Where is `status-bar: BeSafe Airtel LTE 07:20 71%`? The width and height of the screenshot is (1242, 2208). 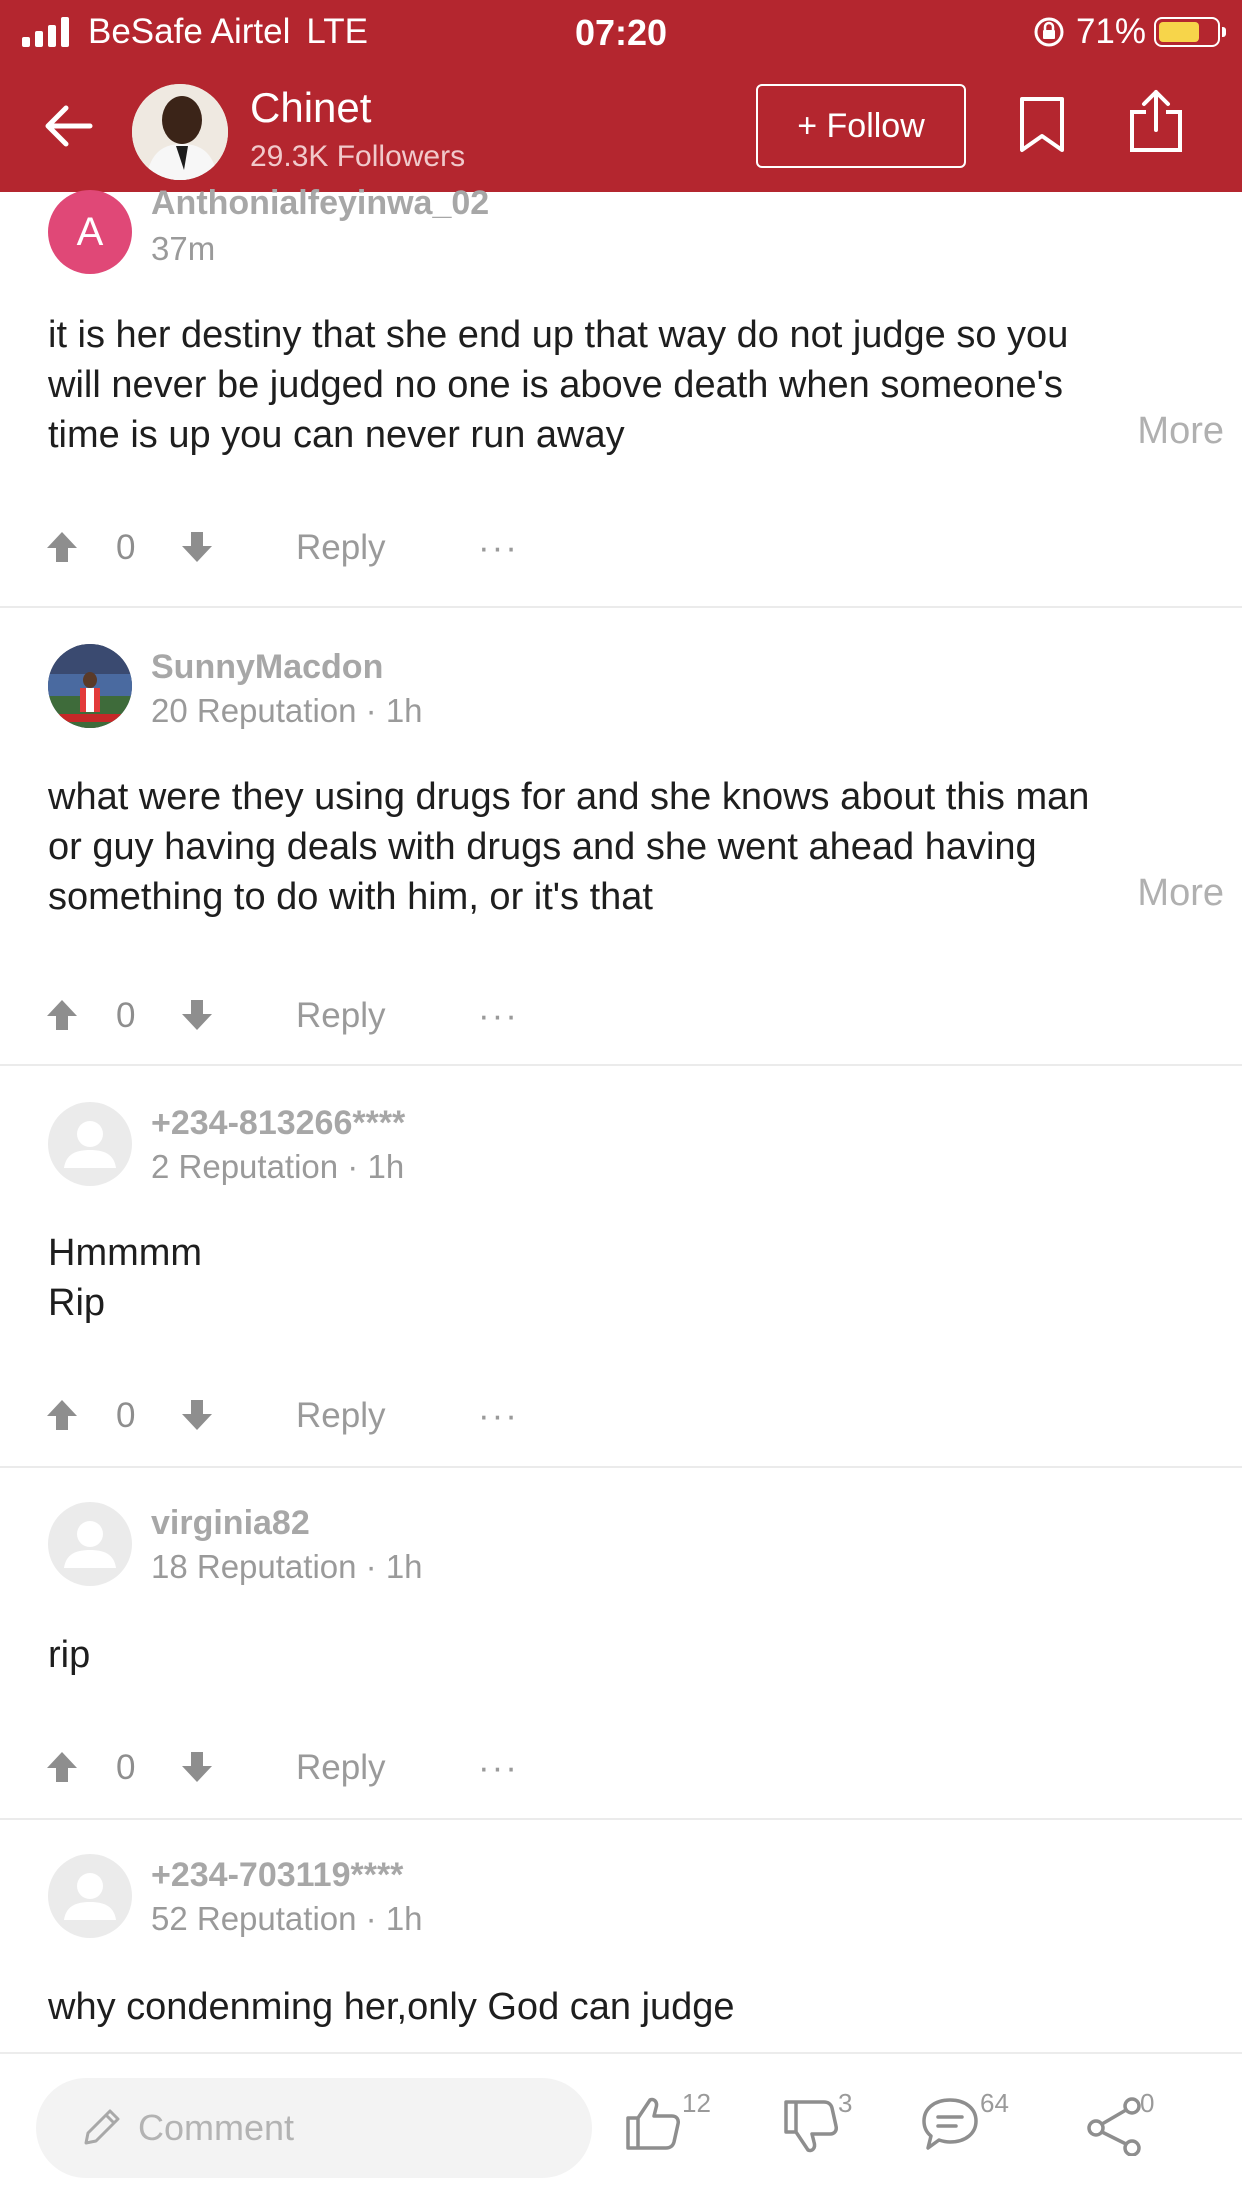
status-bar: BeSafe Airtel LTE 07:20 71% is located at coordinates (621, 30).